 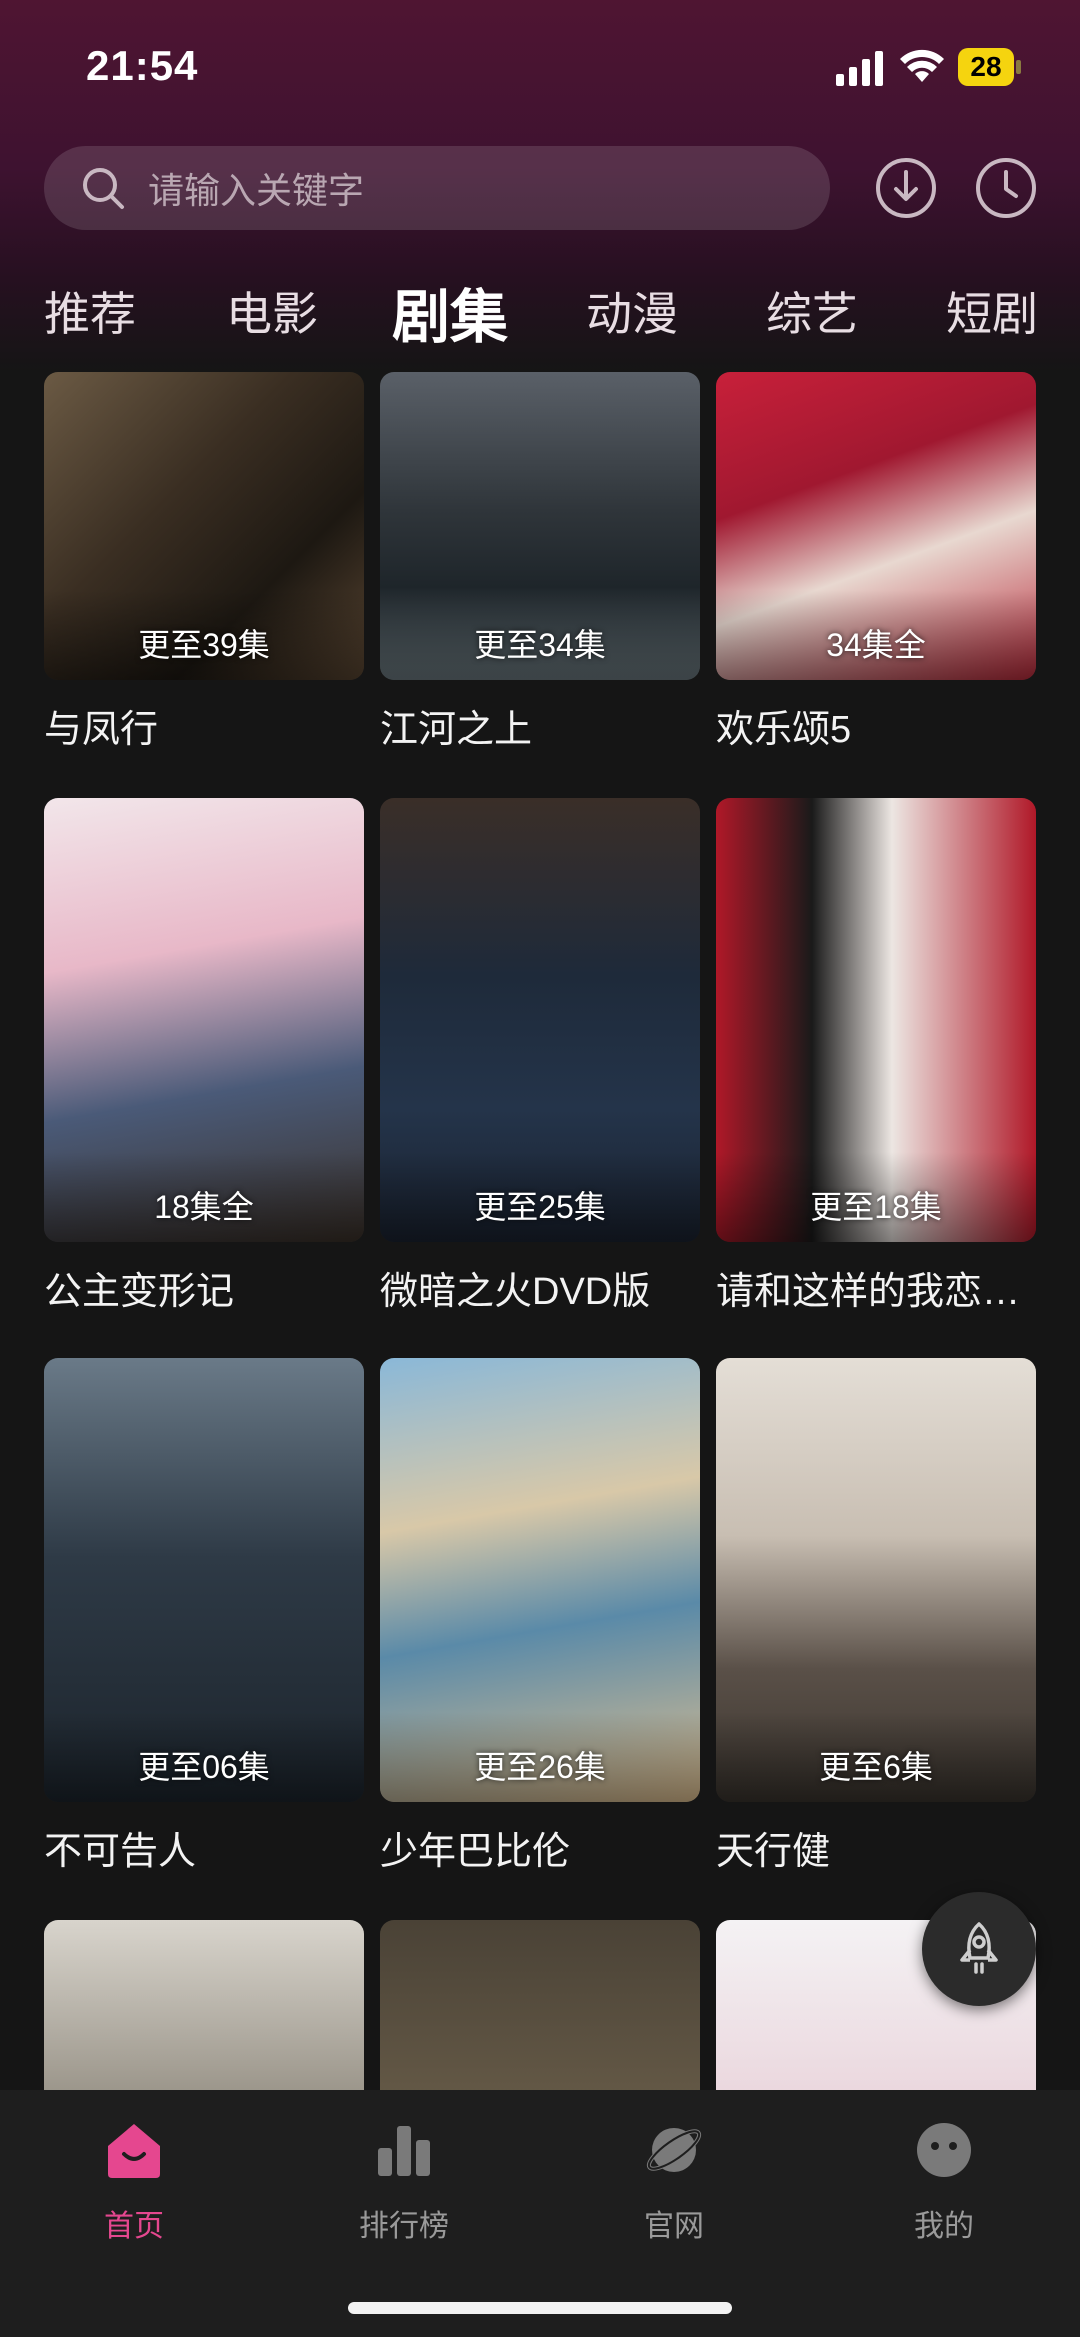 I want to click on search-placeholder: 请输入关键字, so click(x=256, y=190).